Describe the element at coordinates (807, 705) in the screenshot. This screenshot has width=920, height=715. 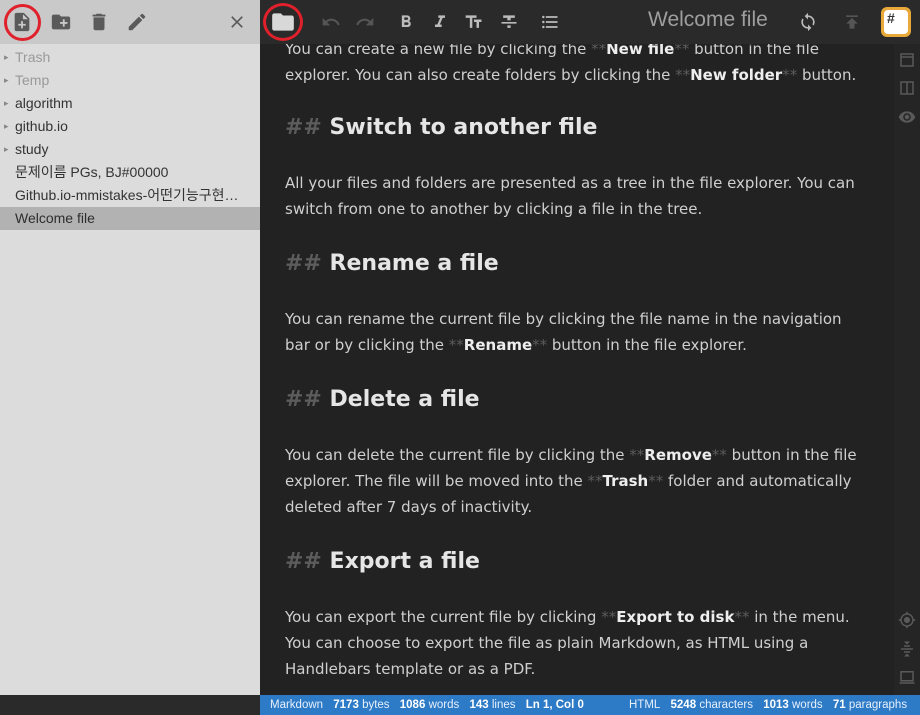
I see `status-html-words-label: words` at that location.